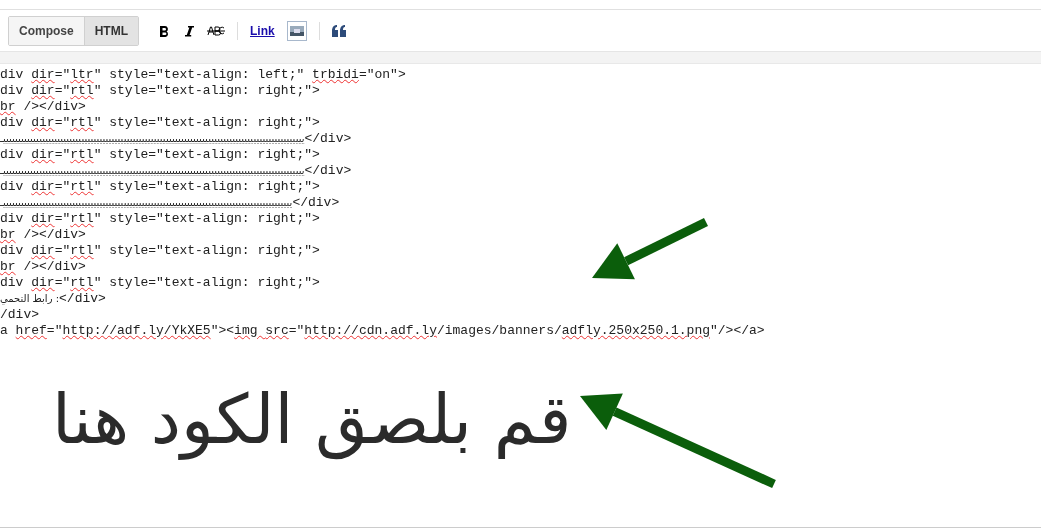 The image size is (1041, 528). Describe the element at coordinates (216, 30) in the screenshot. I see `strikethrough-icon` at that location.